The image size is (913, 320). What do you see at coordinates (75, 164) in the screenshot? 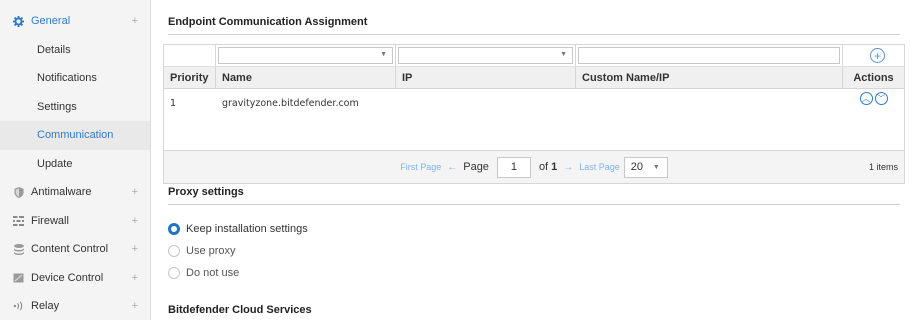
I see `sidebar-subitem-update: Update` at bounding box center [75, 164].